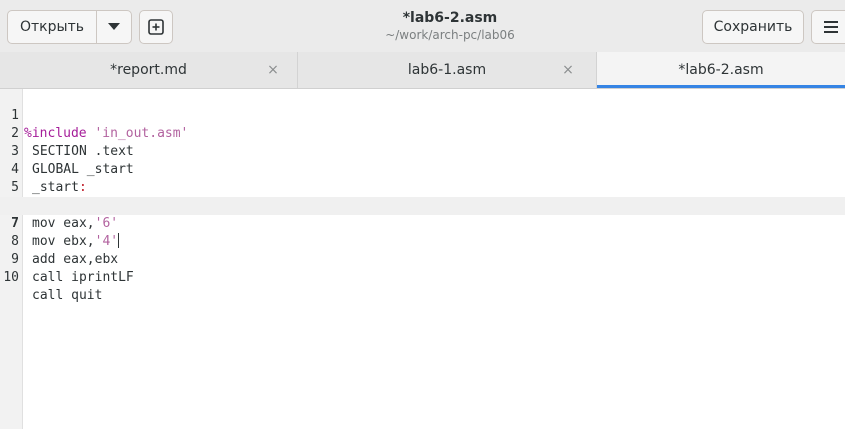 The height and width of the screenshot is (429, 845). I want to click on tab-lab6-1-asm: lab6-1.asm ×, so click(447, 70).